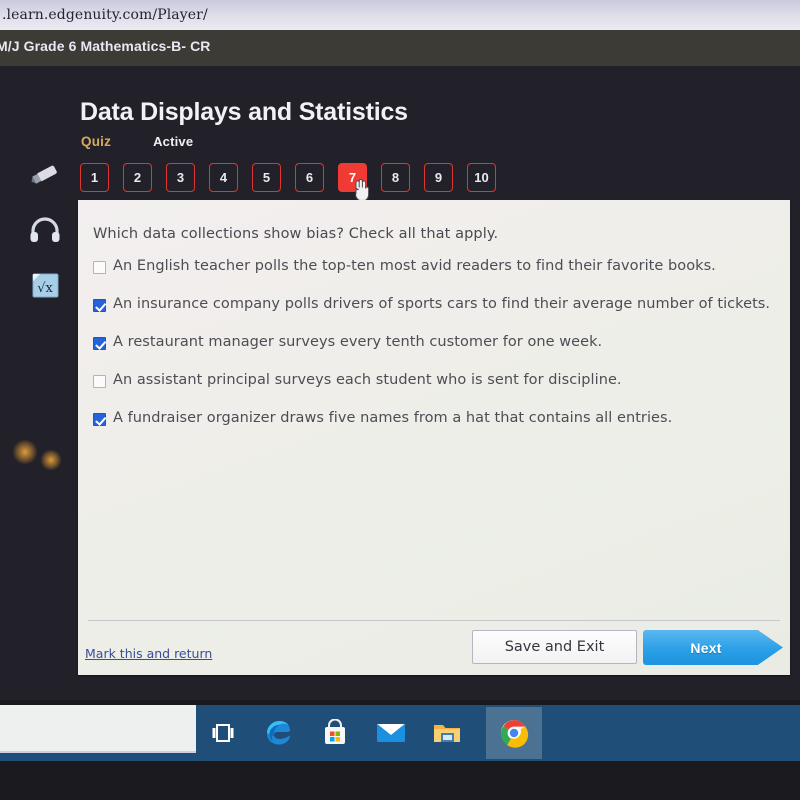 This screenshot has width=800, height=800. I want to click on mark-this-and-return-link: Mark this and return, so click(148, 653).